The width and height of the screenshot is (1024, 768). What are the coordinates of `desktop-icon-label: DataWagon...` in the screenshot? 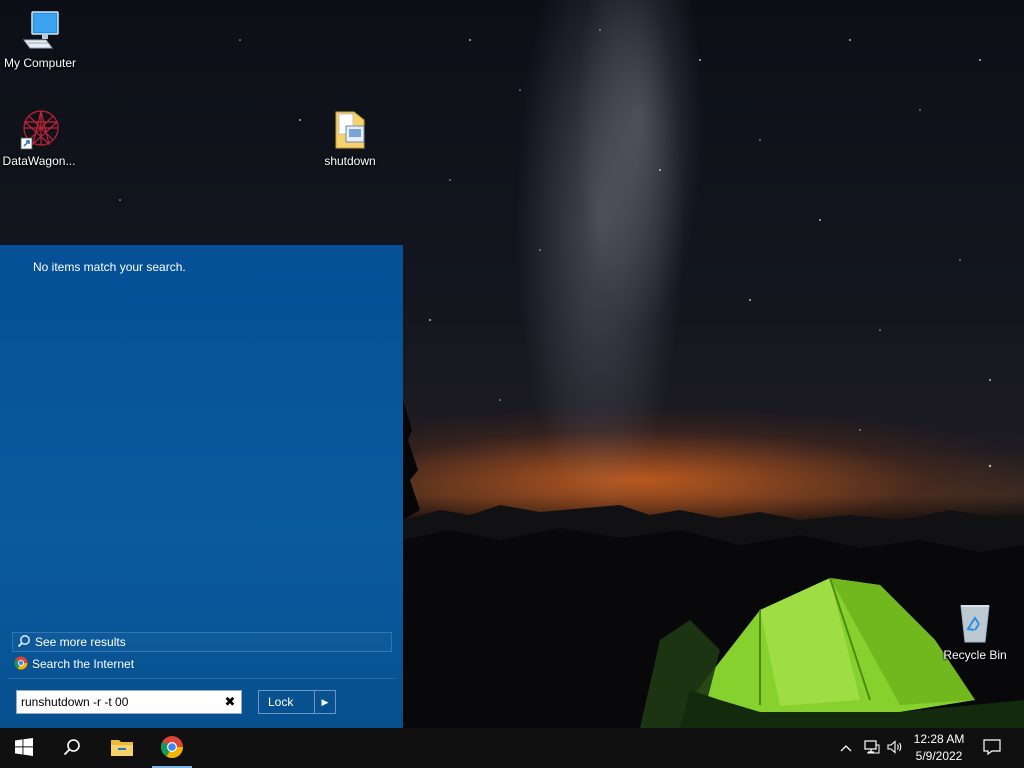 It's located at (39, 161).